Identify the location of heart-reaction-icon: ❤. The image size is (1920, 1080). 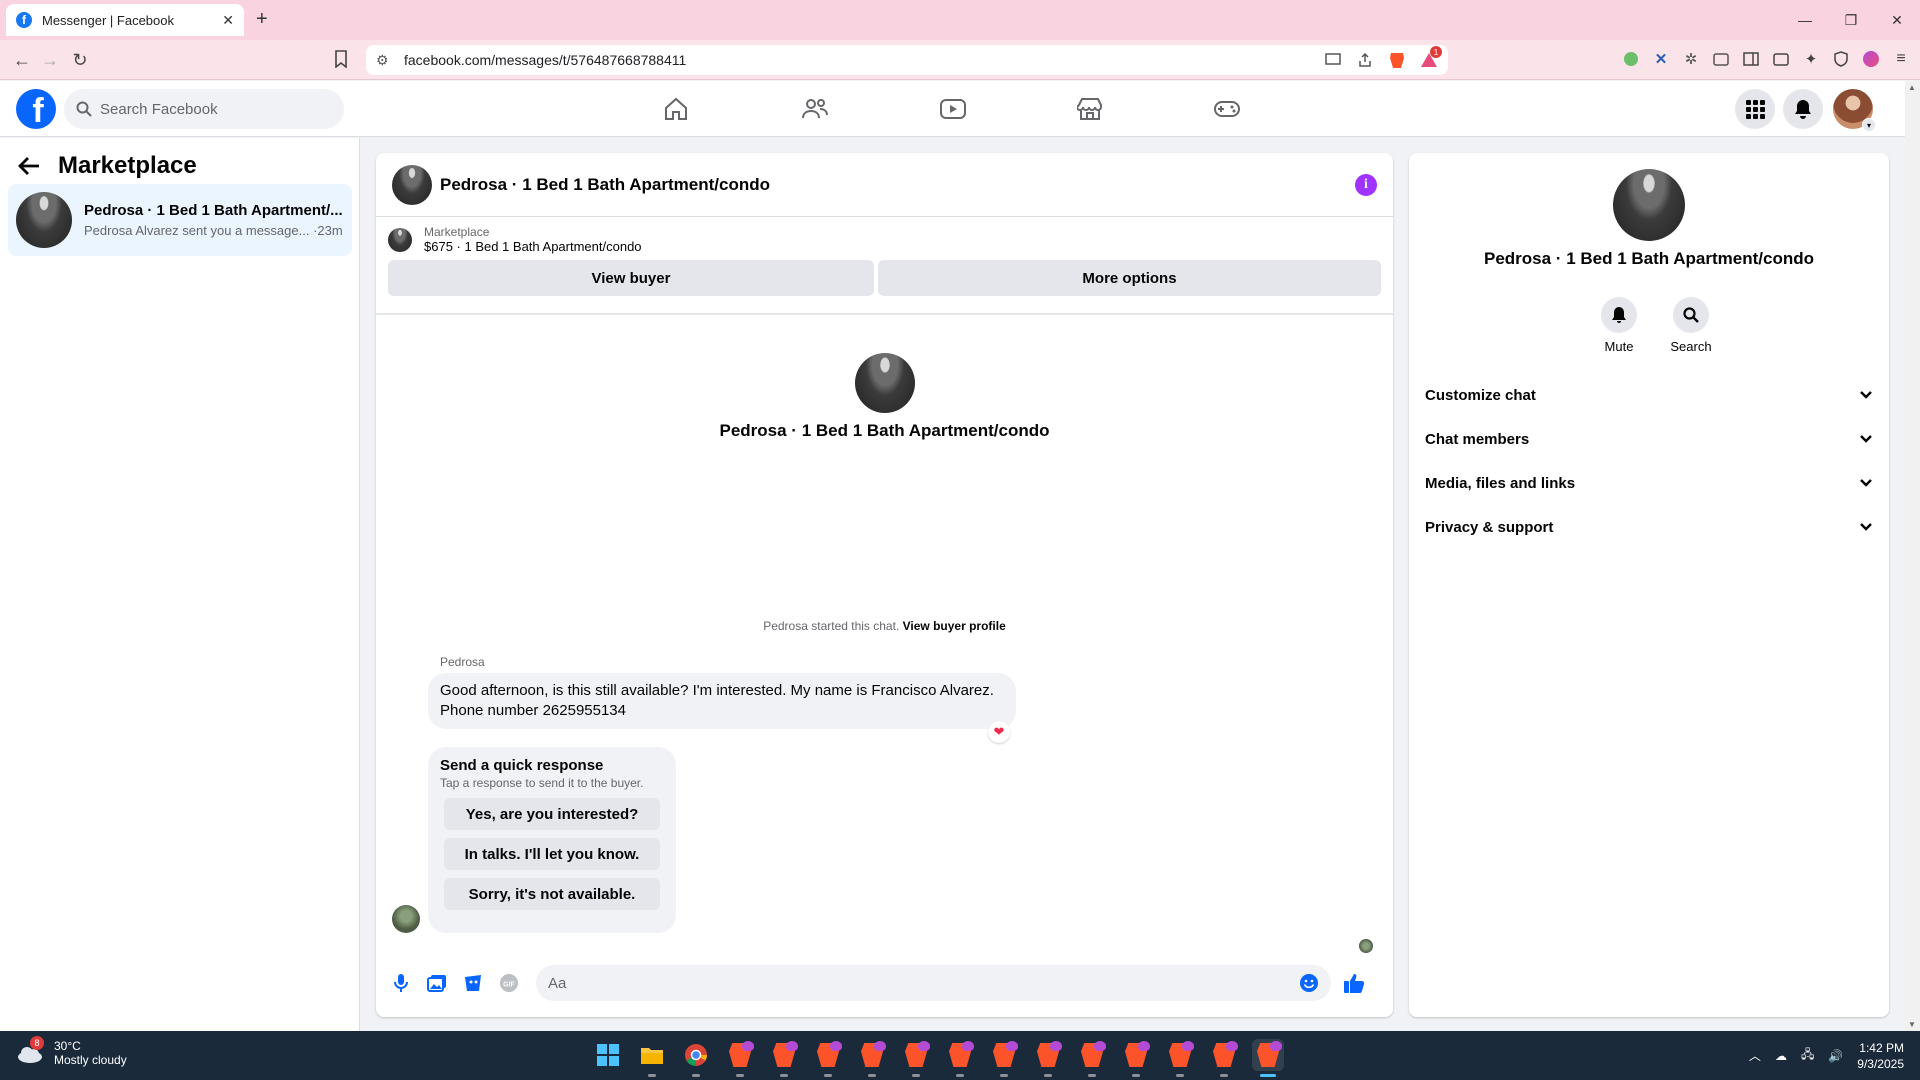
(999, 732).